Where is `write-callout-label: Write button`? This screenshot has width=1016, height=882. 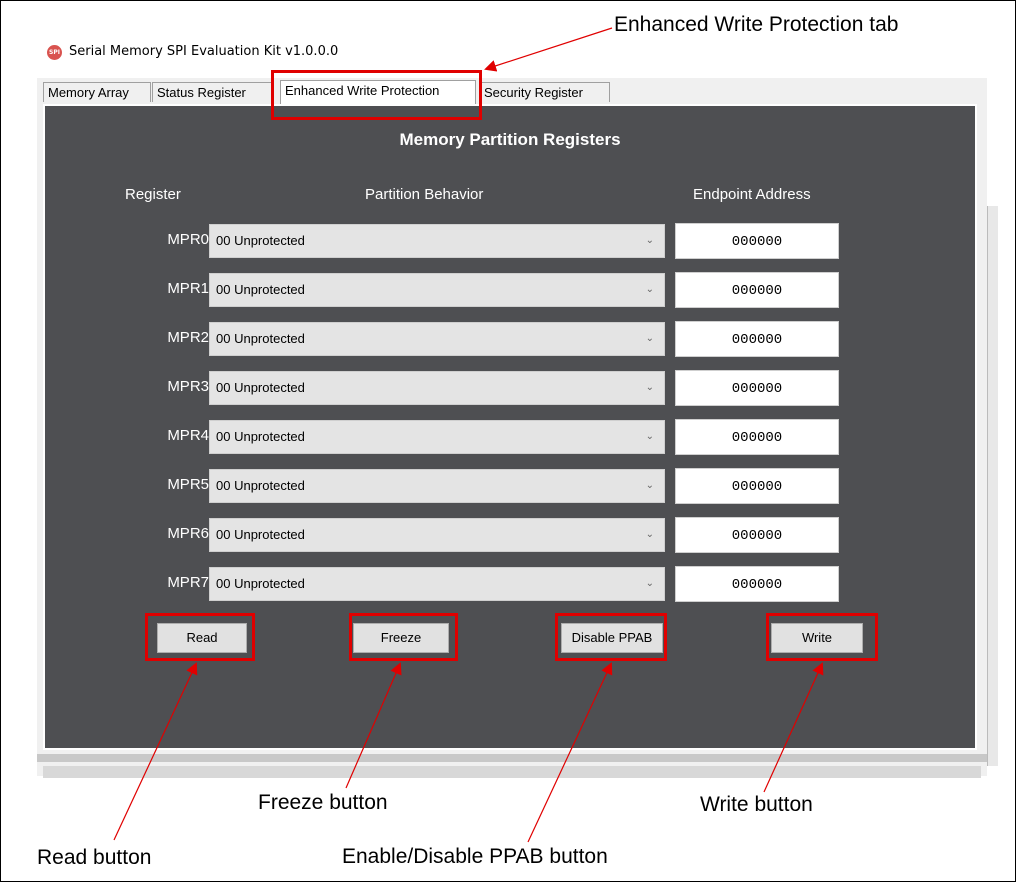 write-callout-label: Write button is located at coordinates (756, 804).